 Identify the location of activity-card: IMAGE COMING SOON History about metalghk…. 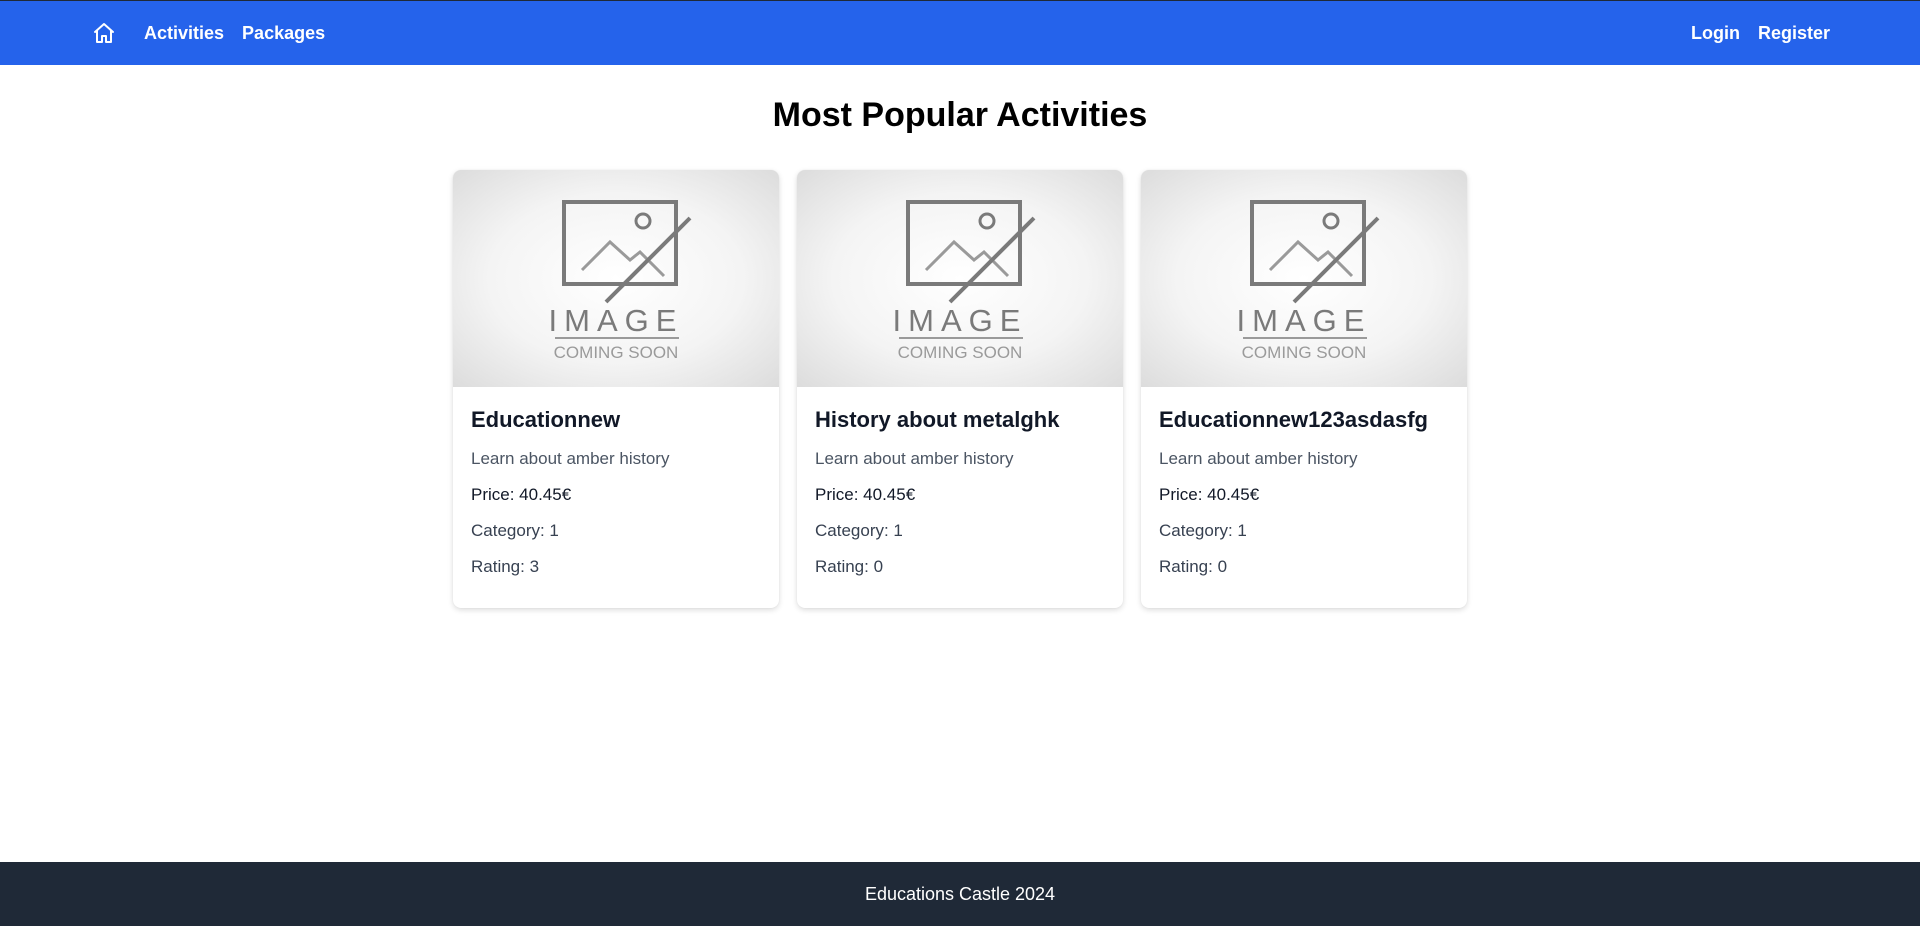
(960, 389).